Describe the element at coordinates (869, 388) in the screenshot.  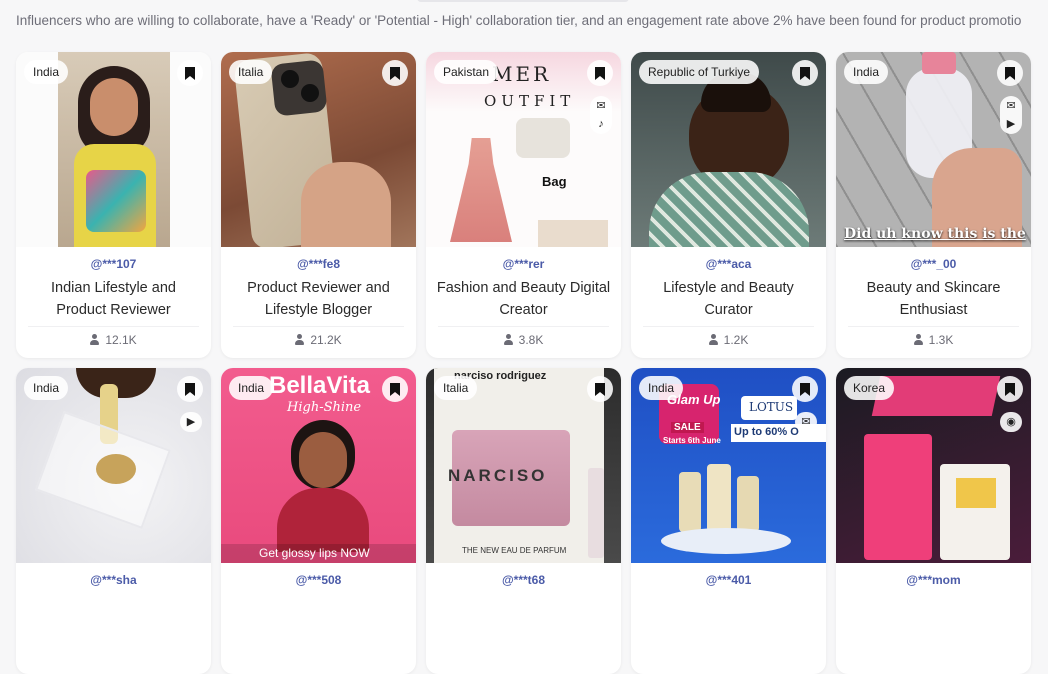
I see `country-badge: Korea` at that location.